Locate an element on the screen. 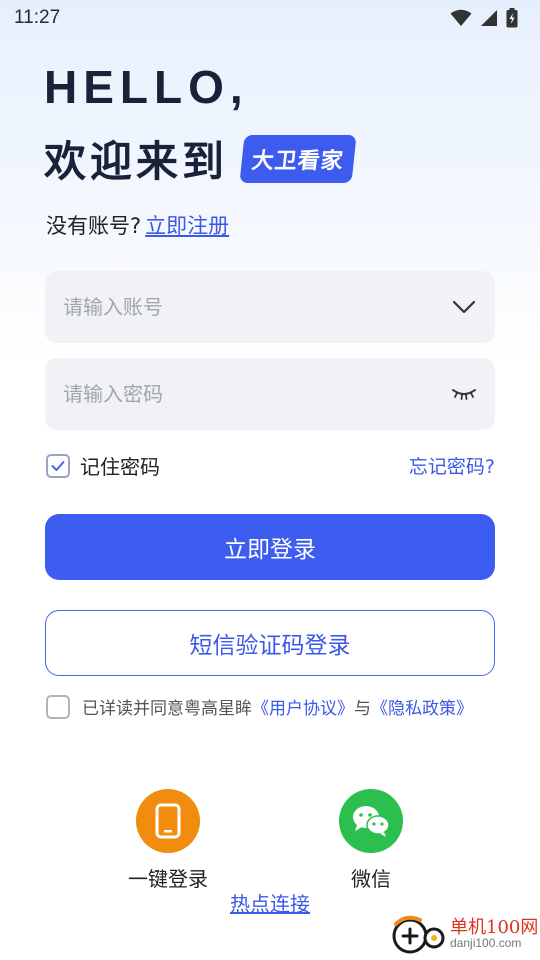 This screenshot has height=960, width=540. status-icons is located at coordinates (484, 18).